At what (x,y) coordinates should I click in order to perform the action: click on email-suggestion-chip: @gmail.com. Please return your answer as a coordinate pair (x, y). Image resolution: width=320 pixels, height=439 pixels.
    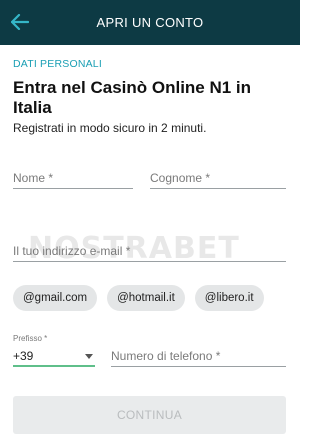
    Looking at the image, I should click on (55, 298).